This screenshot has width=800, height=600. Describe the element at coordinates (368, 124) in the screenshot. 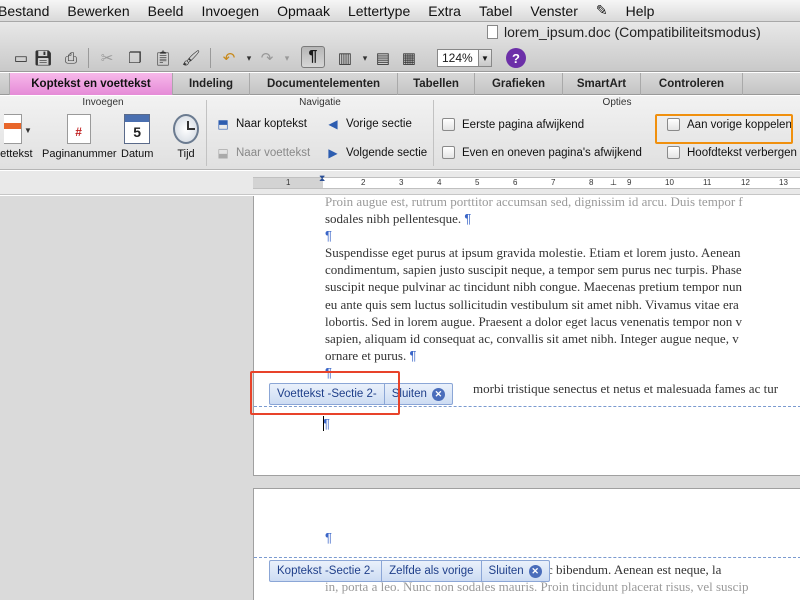

I see `previous-section-button: ◀ Vorige sectie` at that location.